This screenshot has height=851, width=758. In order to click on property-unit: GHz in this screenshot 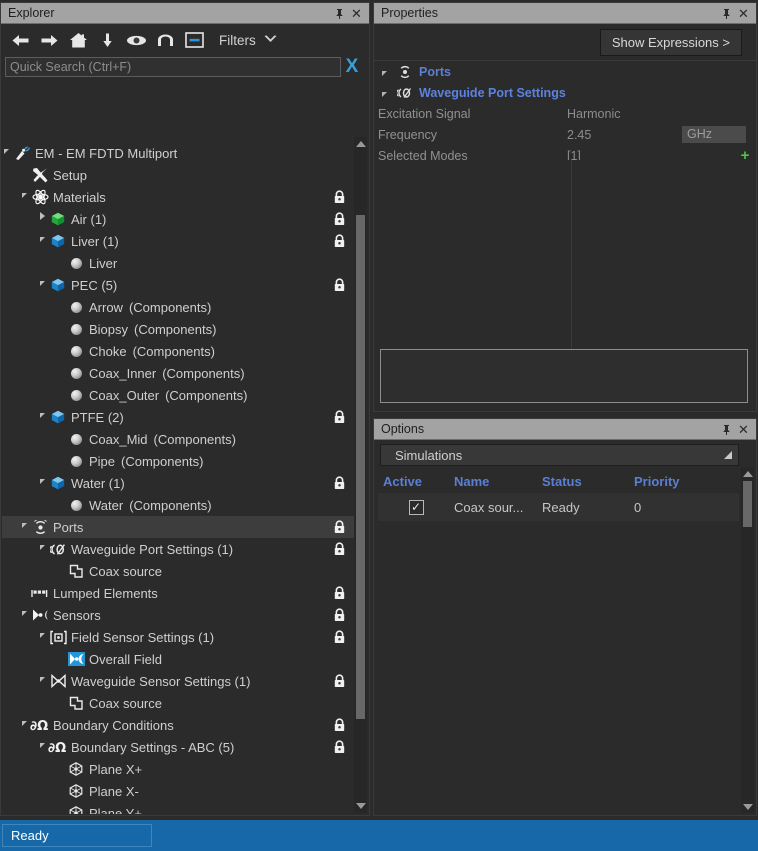, I will do `click(714, 134)`.